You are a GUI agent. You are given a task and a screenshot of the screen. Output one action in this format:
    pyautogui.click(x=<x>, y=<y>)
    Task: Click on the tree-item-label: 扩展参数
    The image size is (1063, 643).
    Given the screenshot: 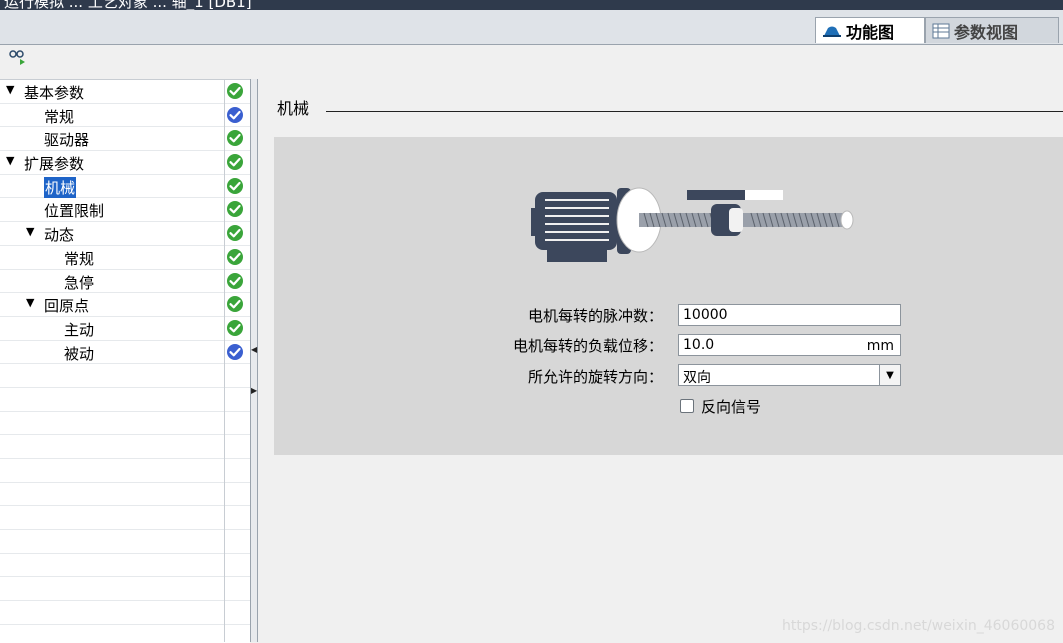 What is the action you would take?
    pyautogui.click(x=54, y=164)
    